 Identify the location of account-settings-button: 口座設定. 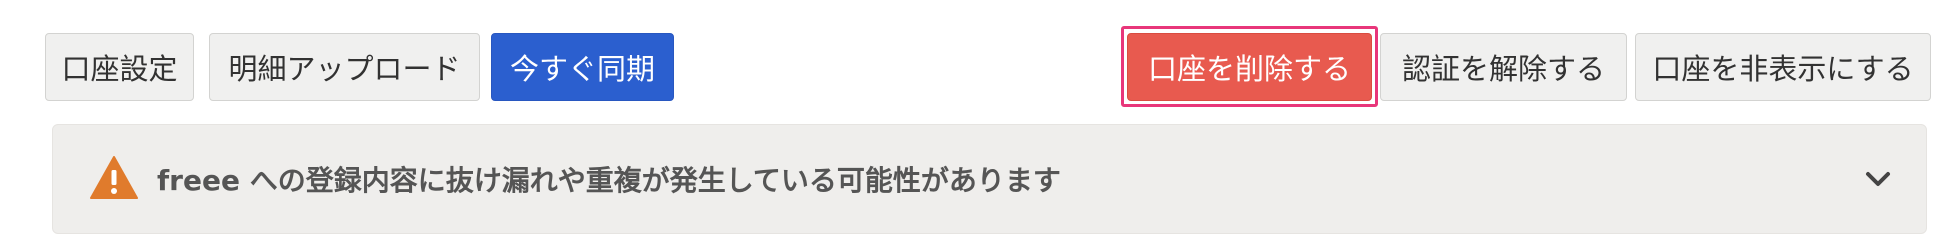
(119, 67).